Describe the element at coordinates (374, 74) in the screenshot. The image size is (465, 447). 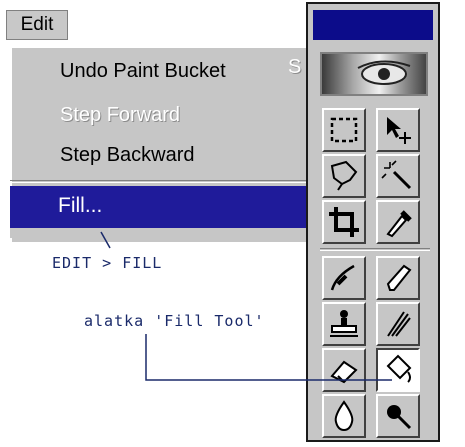
I see `palette-logo-icon` at that location.